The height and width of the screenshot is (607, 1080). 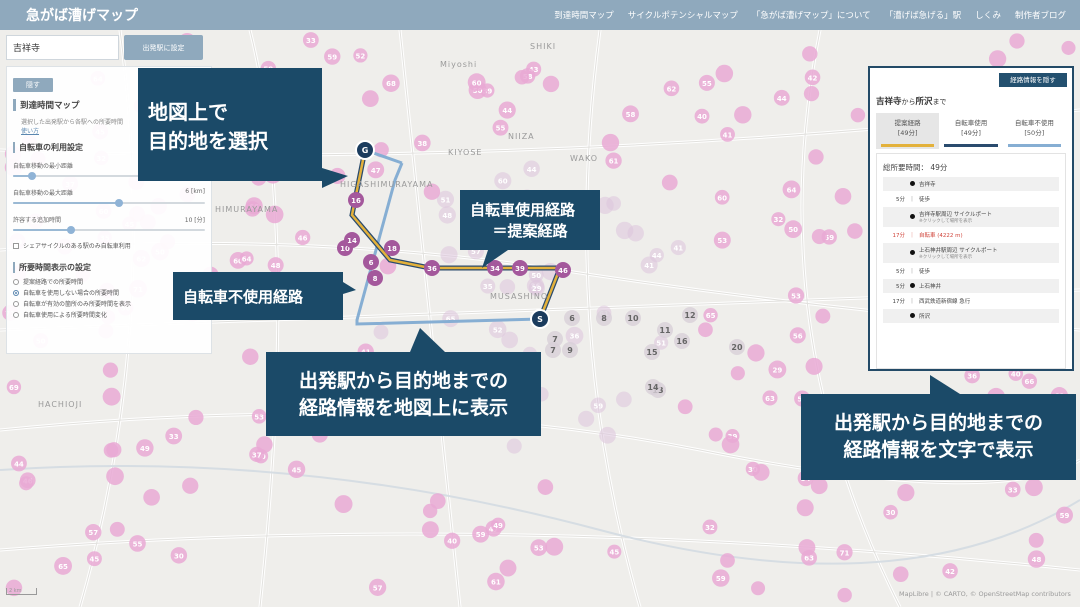 What do you see at coordinates (912, 315) in the screenshot?
I see `stop-dot-icon` at bounding box center [912, 315].